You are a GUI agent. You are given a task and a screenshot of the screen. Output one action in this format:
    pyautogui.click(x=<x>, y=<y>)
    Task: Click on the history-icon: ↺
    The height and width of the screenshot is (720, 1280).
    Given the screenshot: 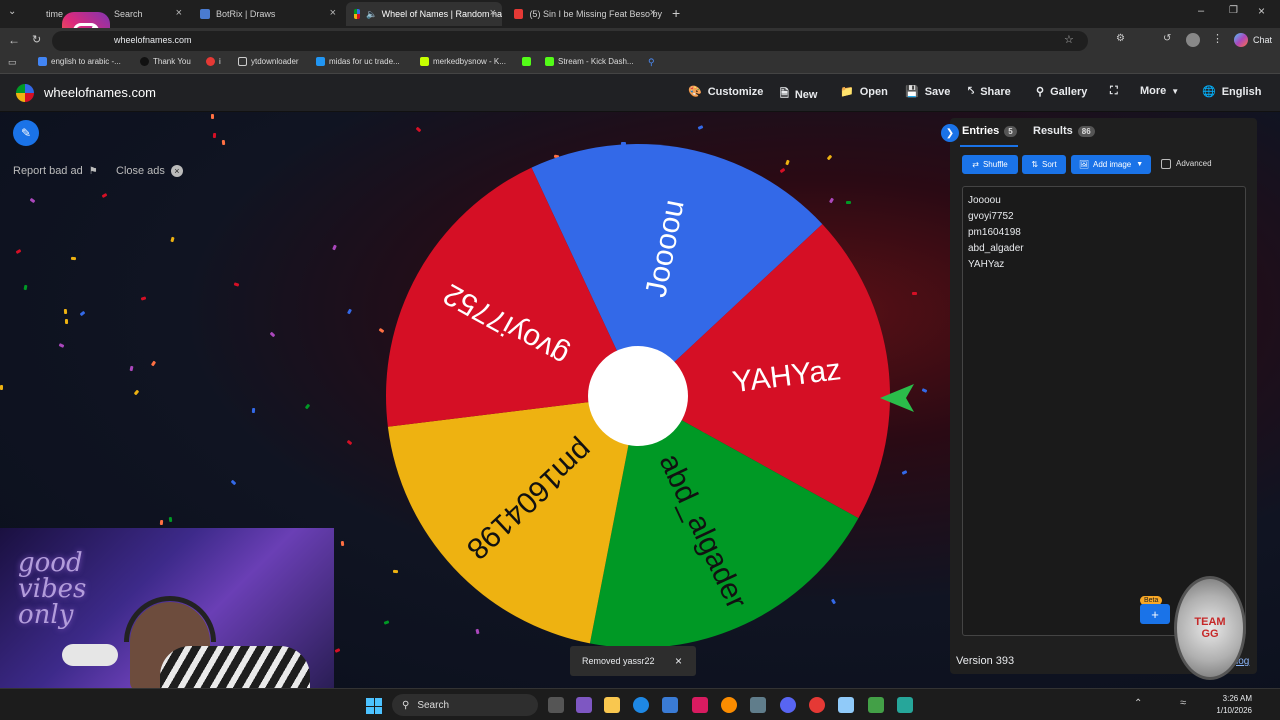 What is the action you would take?
    pyautogui.click(x=1167, y=38)
    